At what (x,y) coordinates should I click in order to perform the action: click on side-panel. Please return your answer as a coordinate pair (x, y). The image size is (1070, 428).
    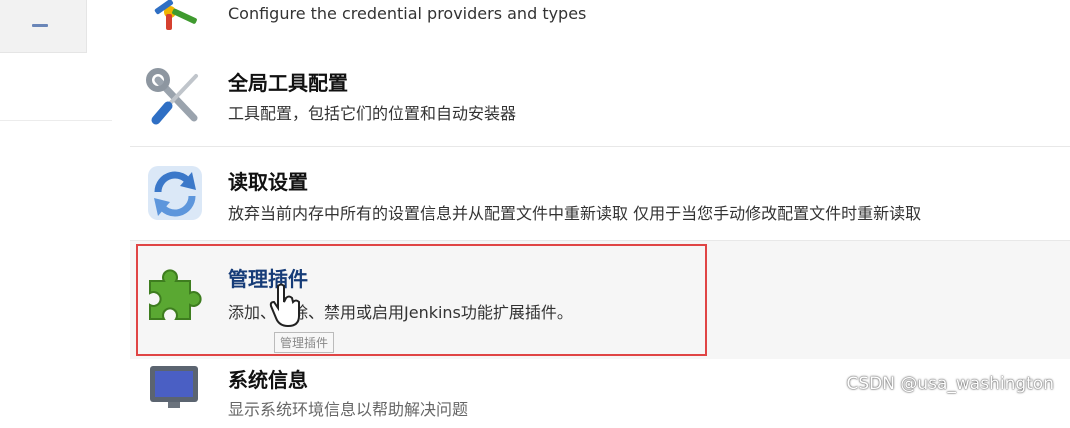
    Looking at the image, I should click on (43, 26).